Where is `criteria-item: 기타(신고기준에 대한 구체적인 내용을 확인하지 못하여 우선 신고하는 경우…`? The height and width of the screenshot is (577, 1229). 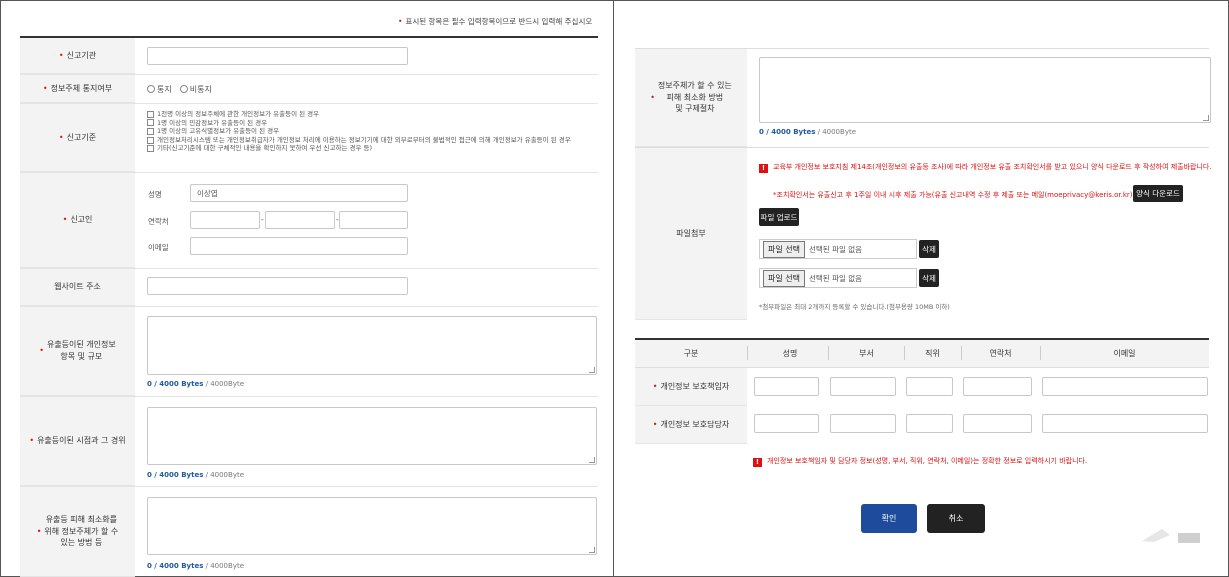
criteria-item: 기타(신고기준에 대한 구체적인 내용을 확인하지 못하여 우선 신고하는 경우… is located at coordinates (359, 148).